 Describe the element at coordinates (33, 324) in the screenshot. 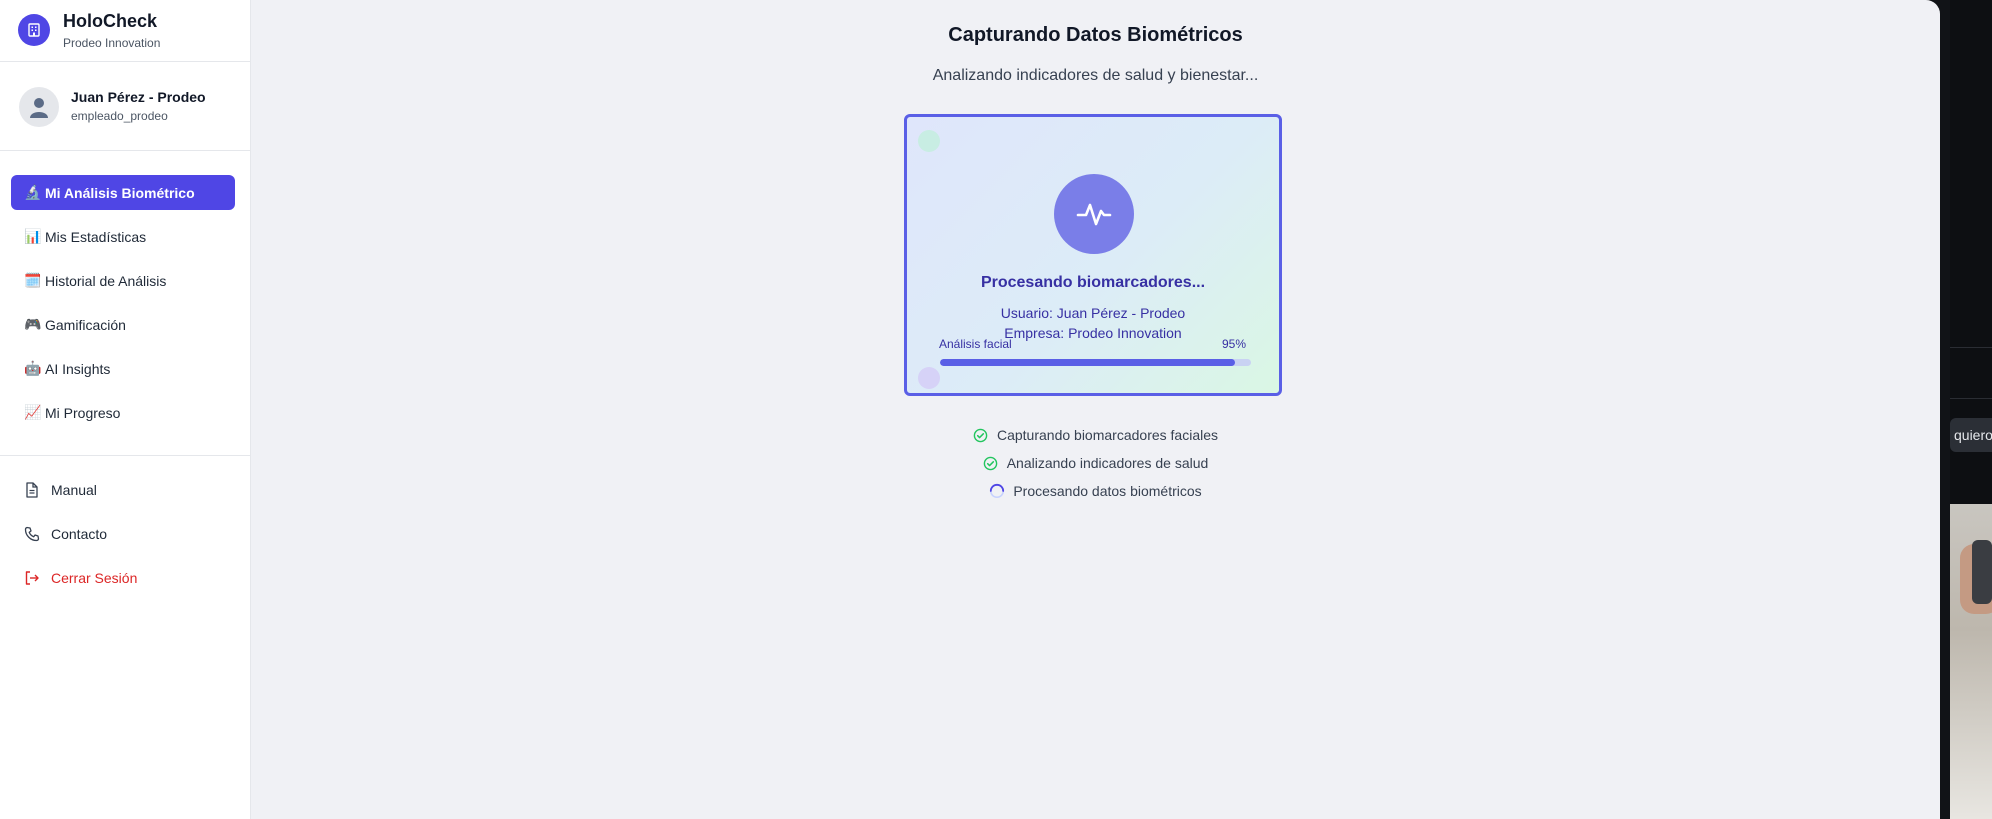

I see `gamepad-icon: 🎮` at that location.